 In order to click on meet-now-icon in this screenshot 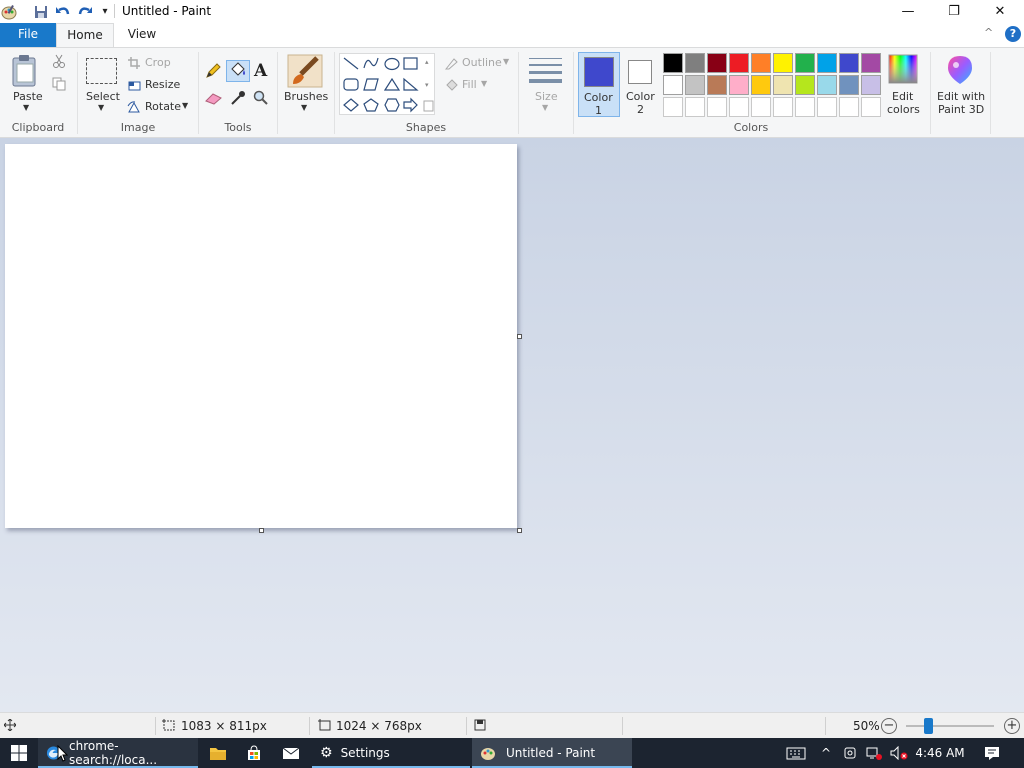, I will do `click(850, 753)`.